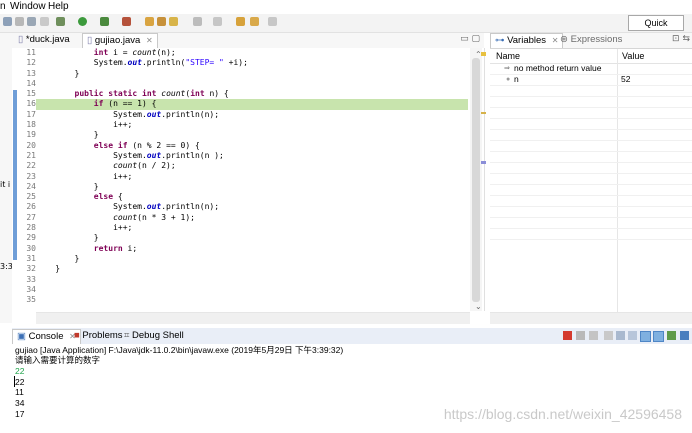  Describe the element at coordinates (632, 335) in the screenshot. I see `word-wrap-icon` at that location.